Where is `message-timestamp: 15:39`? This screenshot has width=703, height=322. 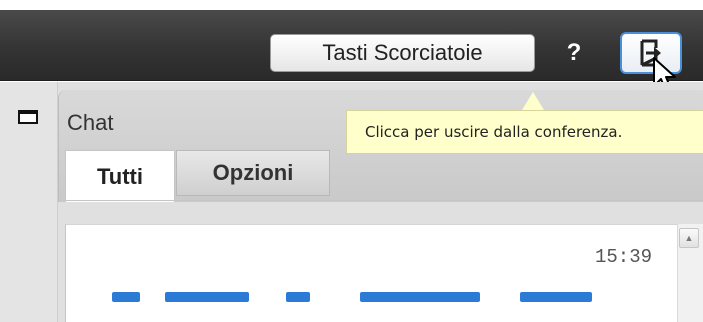 message-timestamp: 15:39 is located at coordinates (624, 257).